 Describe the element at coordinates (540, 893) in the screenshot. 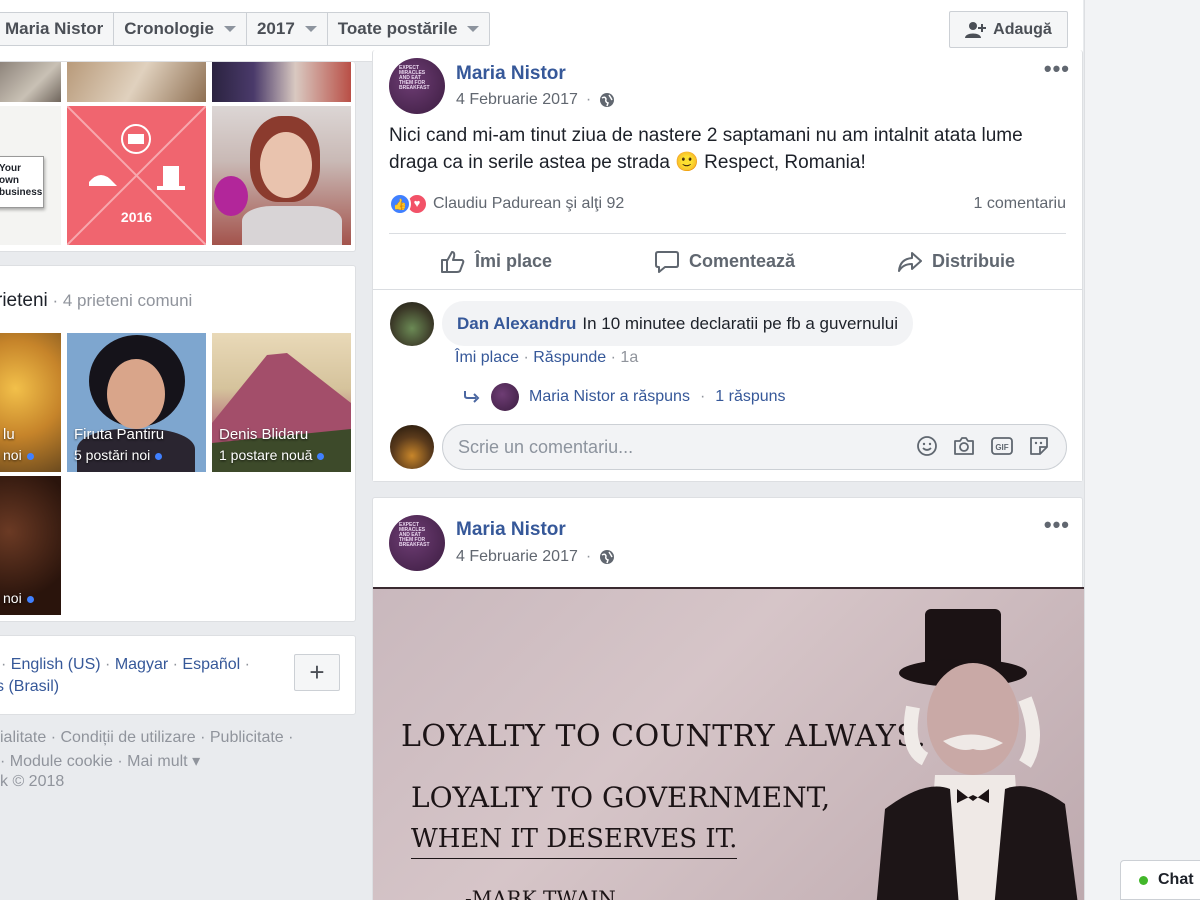

I see `quote-signature: -MARK TWAIN` at that location.